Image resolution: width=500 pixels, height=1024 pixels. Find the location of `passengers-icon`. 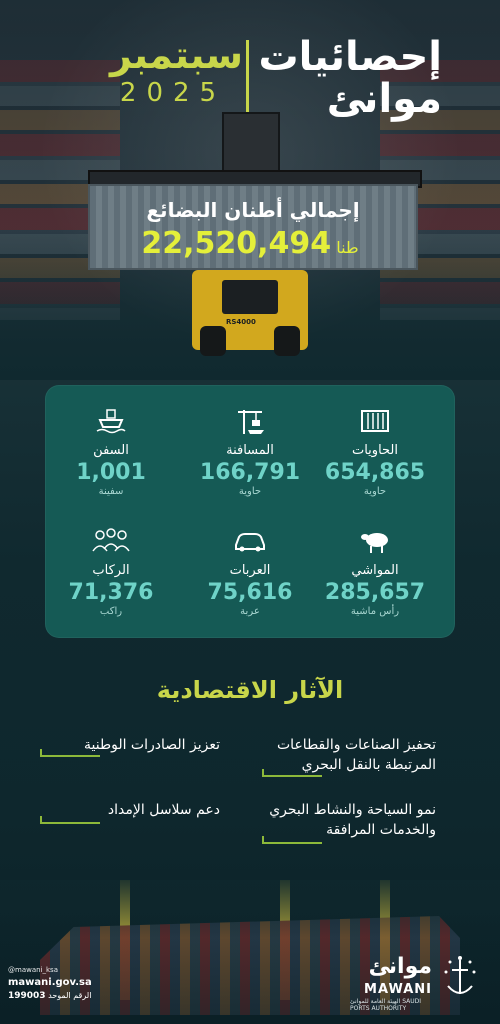

passengers-icon is located at coordinates (111, 541).